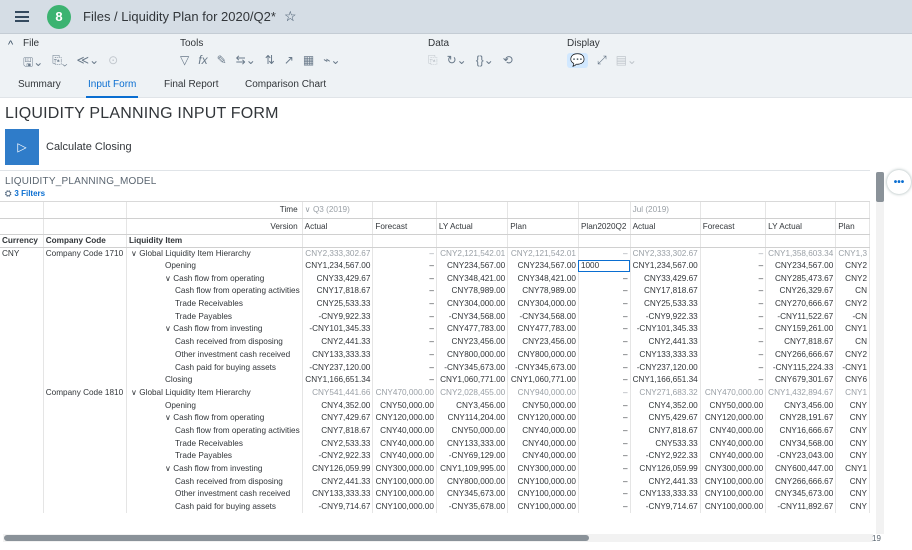  What do you see at coordinates (665, 431) in the screenshot?
I see `value-cell: CNY7,818.67` at bounding box center [665, 431].